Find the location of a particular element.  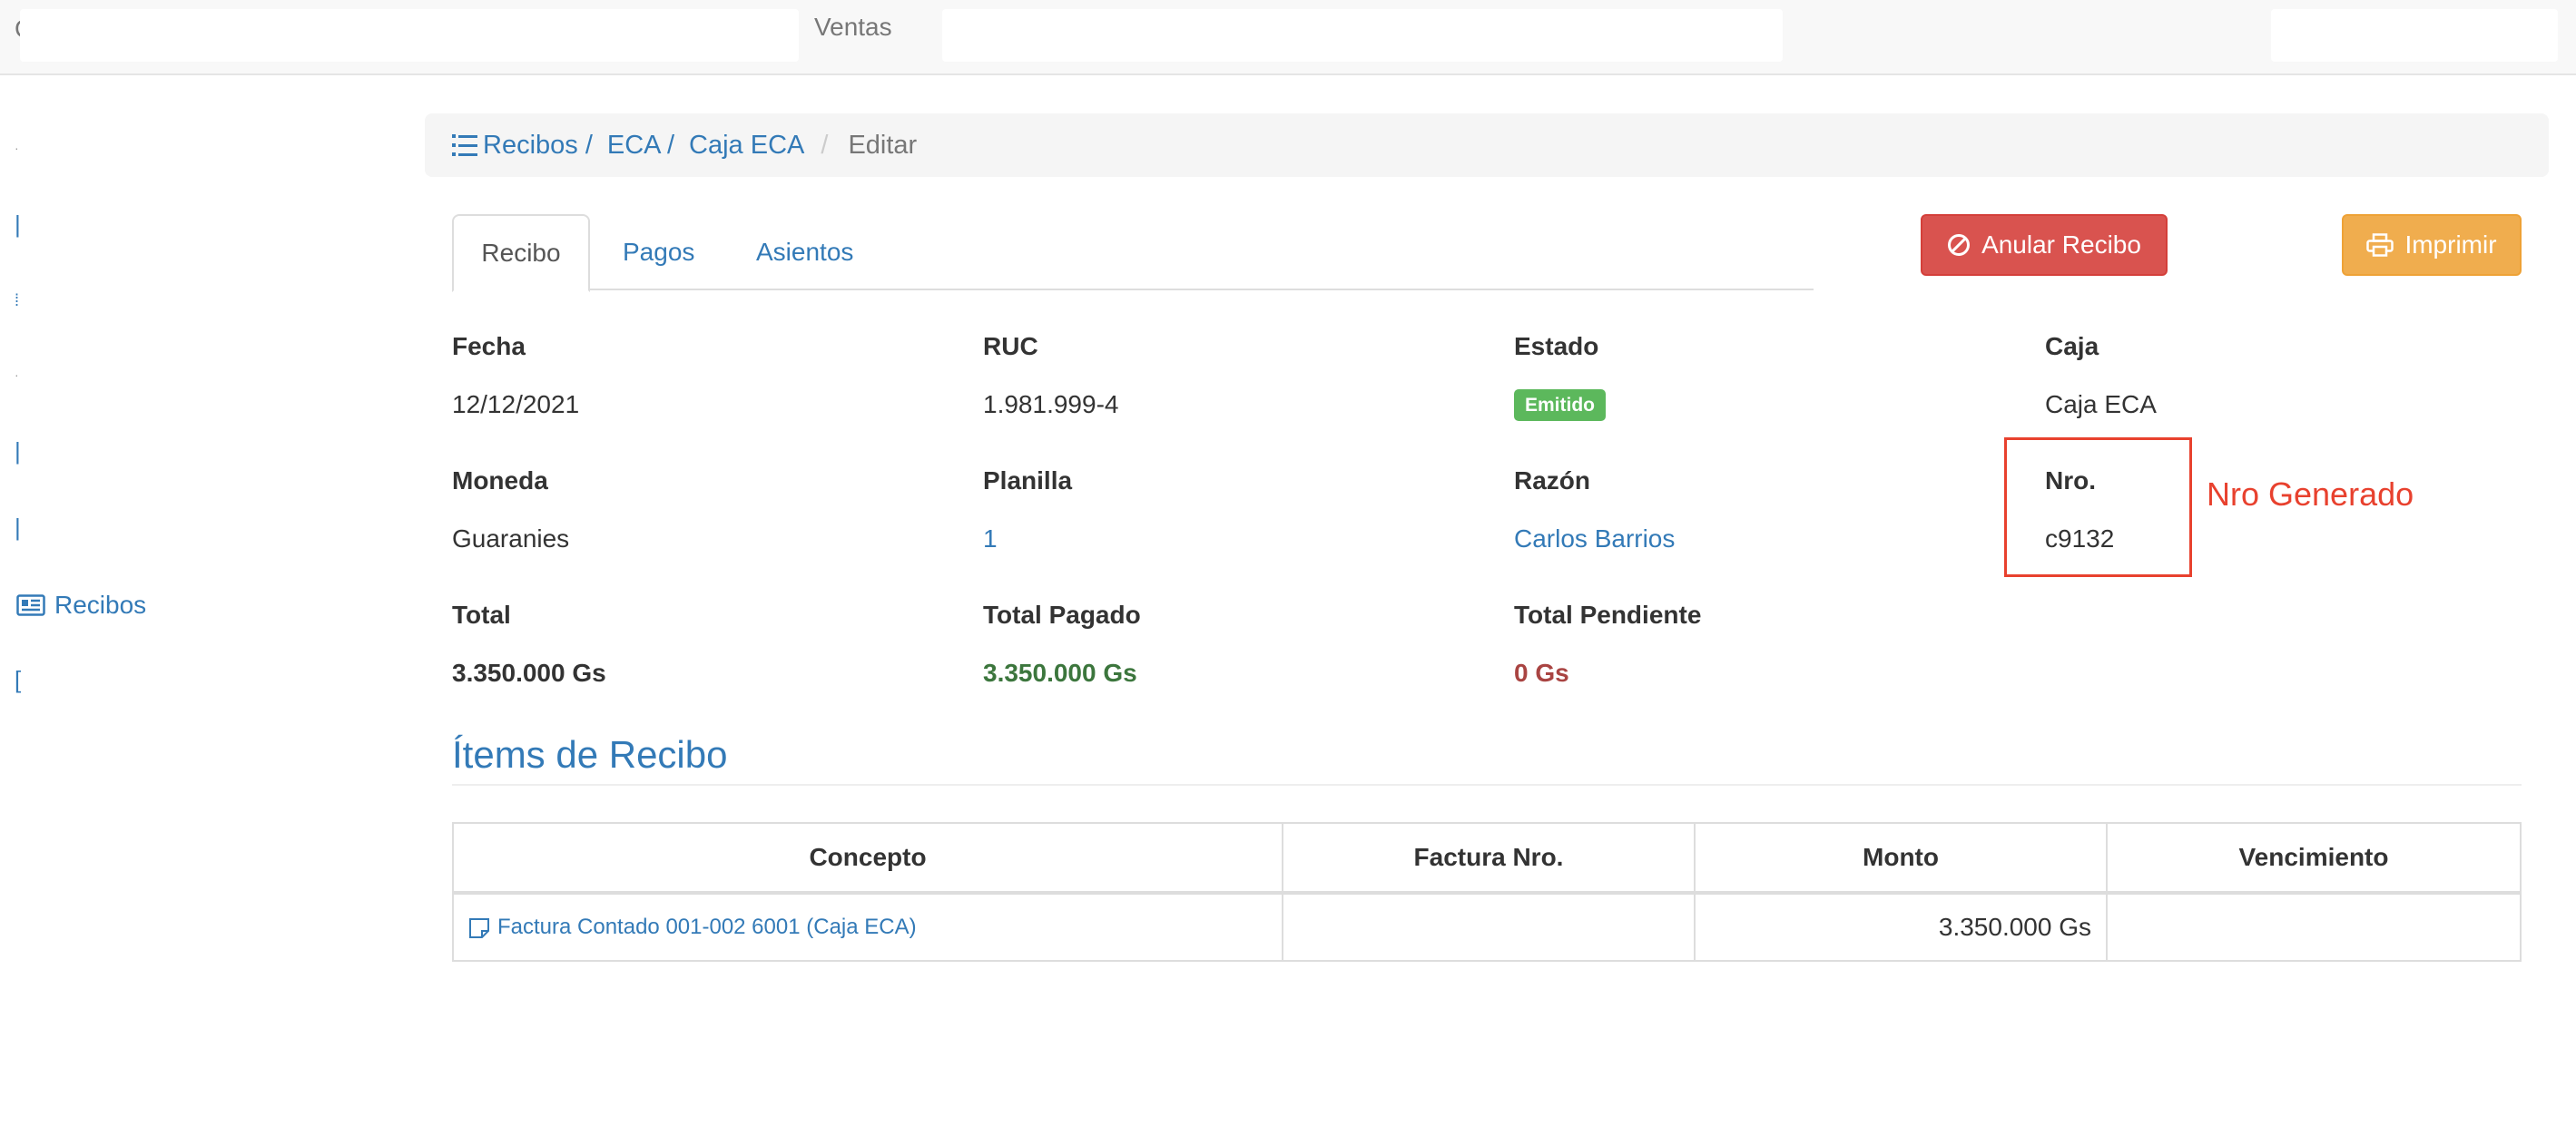

print-icon is located at coordinates (2380, 245).